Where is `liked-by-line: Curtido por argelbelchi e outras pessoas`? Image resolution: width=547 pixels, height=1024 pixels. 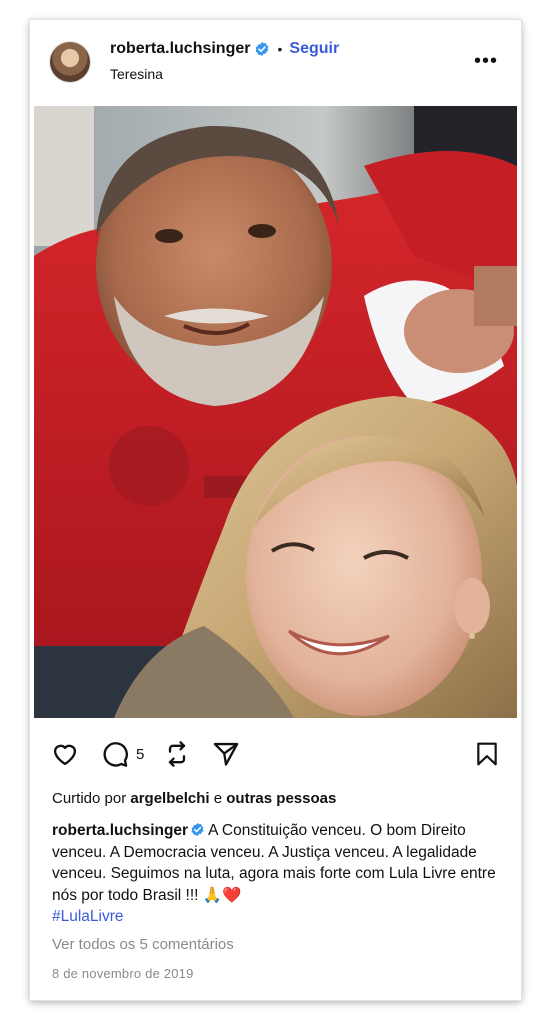 liked-by-line: Curtido por argelbelchi e outras pessoas is located at coordinates (194, 798).